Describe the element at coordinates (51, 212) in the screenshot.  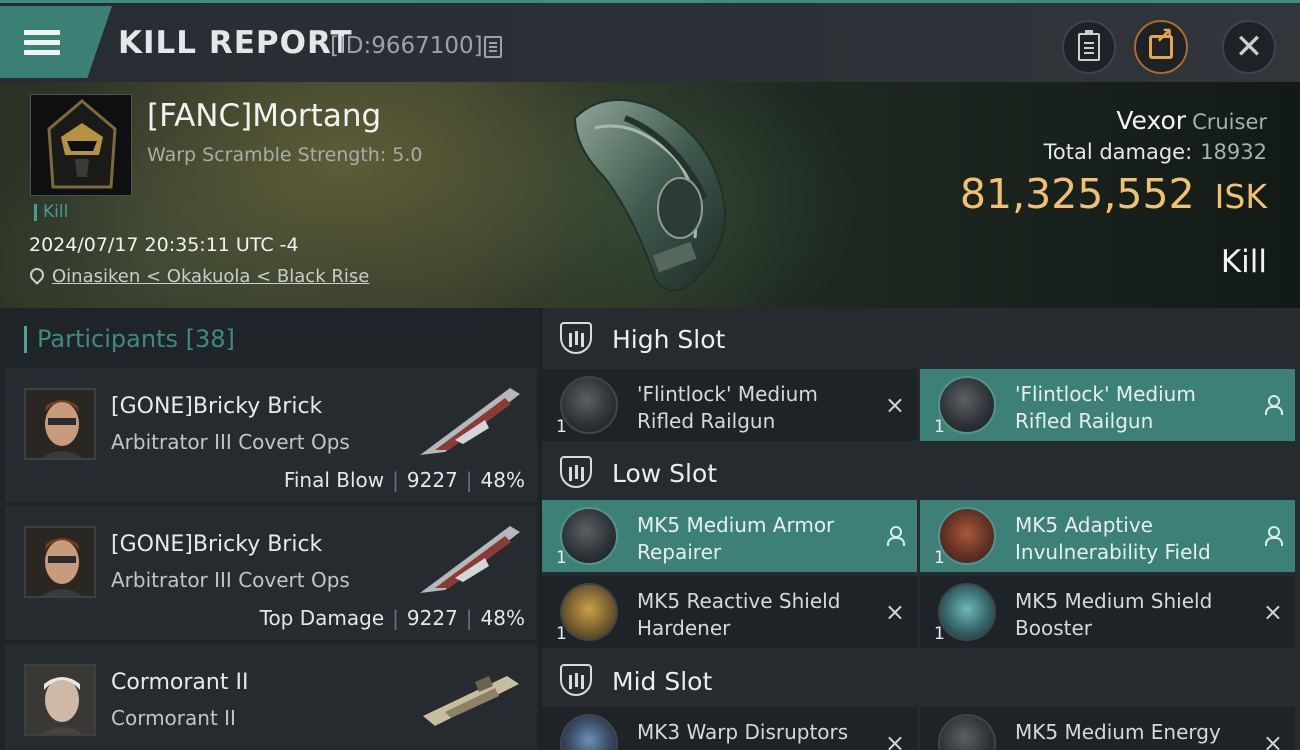
I see `kill-type-tag: Kill` at that location.